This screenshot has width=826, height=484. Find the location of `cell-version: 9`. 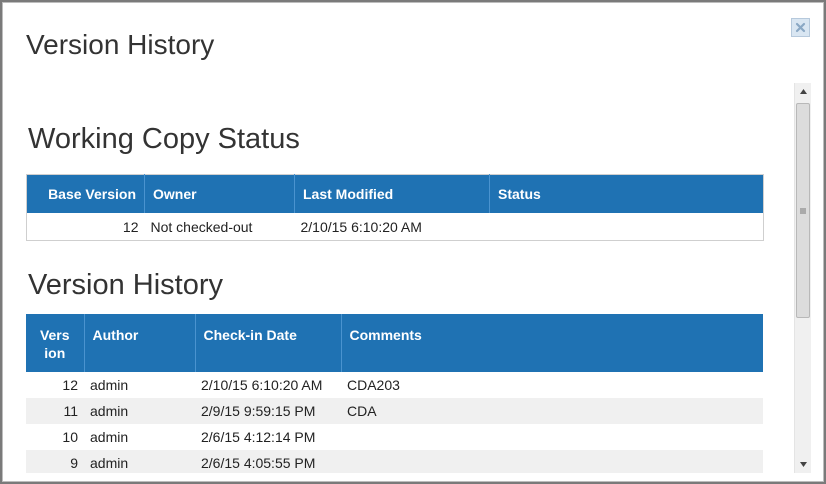

cell-version: 9 is located at coordinates (55, 461).